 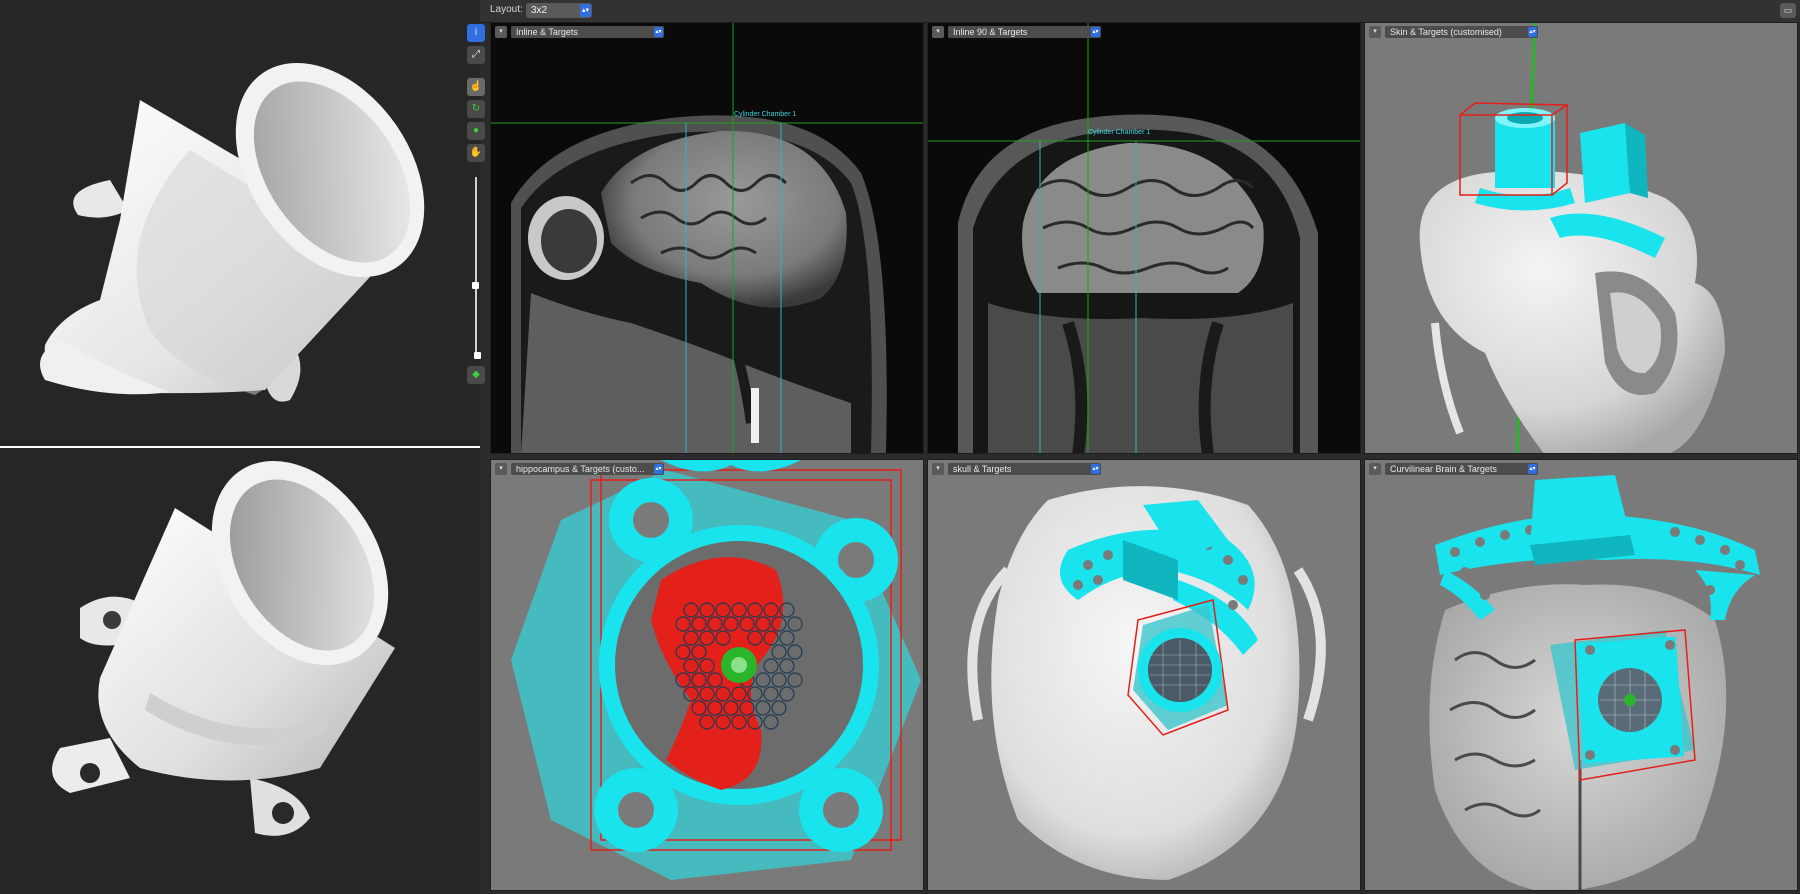 I want to click on slider-track, so click(x=476, y=267).